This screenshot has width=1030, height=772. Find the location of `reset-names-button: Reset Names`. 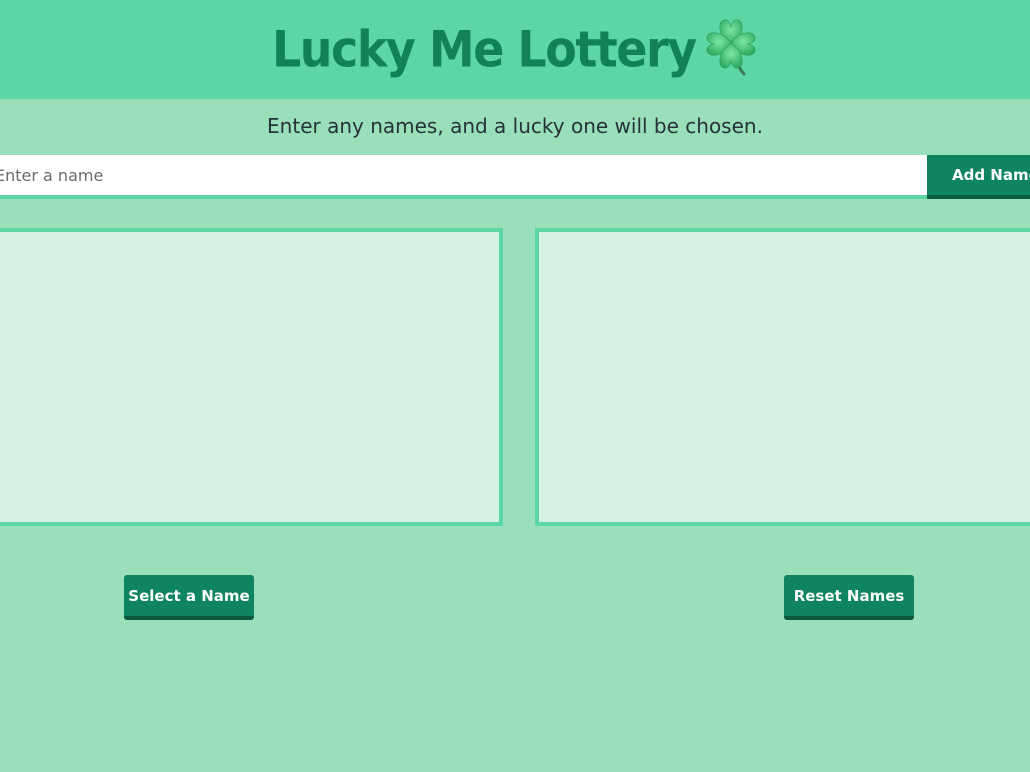

reset-names-button: Reset Names is located at coordinates (849, 597).